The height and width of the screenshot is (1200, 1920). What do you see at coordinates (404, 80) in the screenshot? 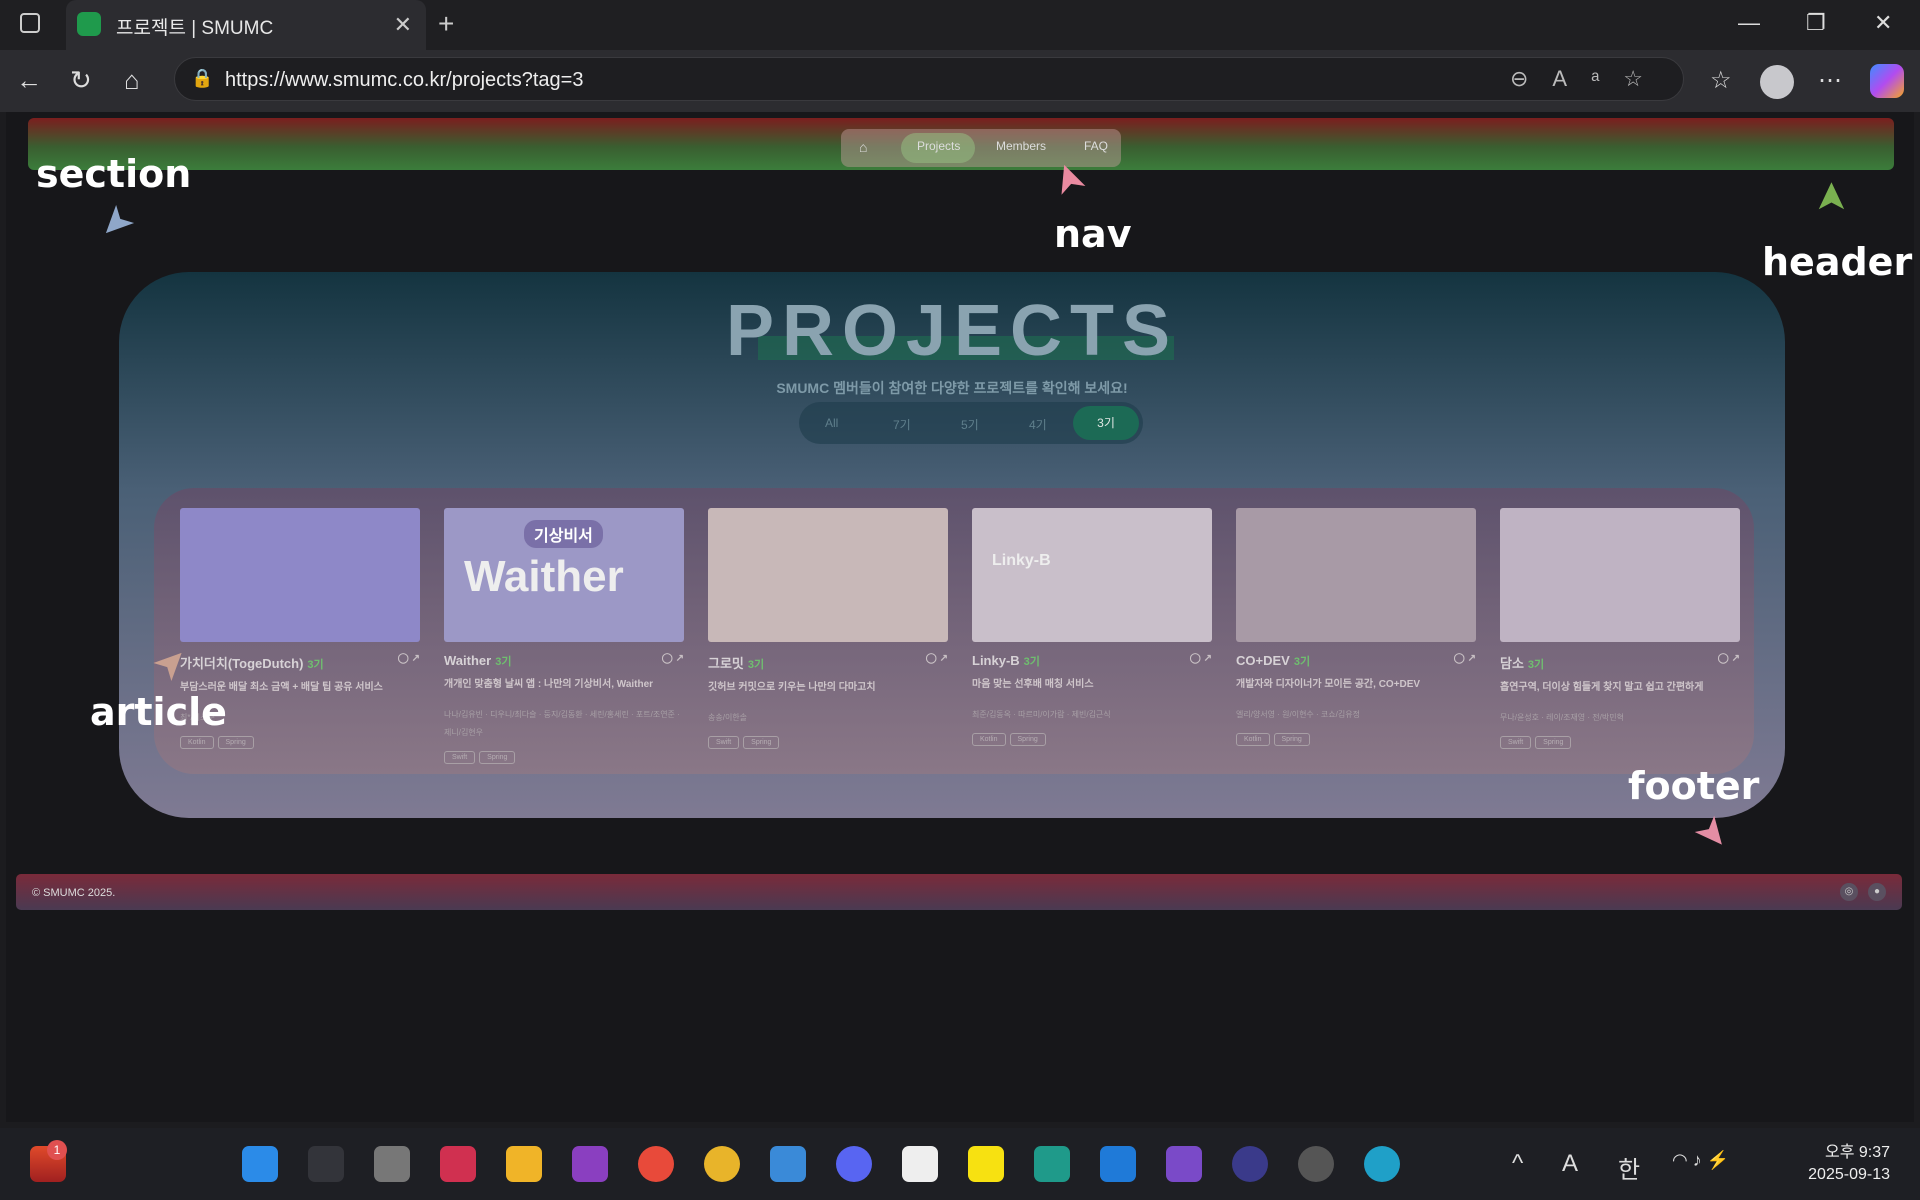
I see `url-text: https://www.smumc.co.kr/projects?tag=3` at bounding box center [404, 80].